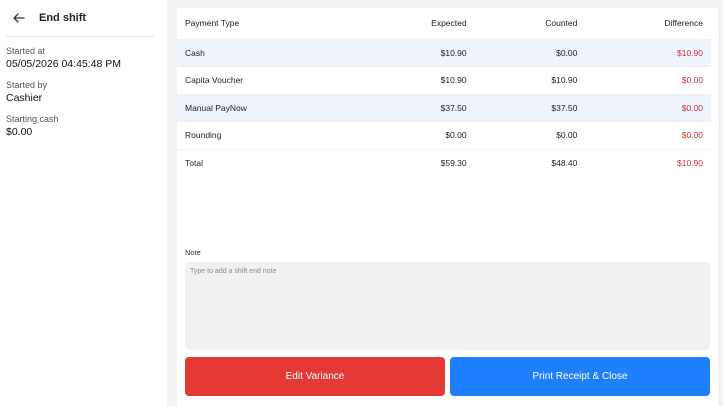 This screenshot has width=723, height=406. I want to click on started-by-field: Started by Cashier, so click(83, 92).